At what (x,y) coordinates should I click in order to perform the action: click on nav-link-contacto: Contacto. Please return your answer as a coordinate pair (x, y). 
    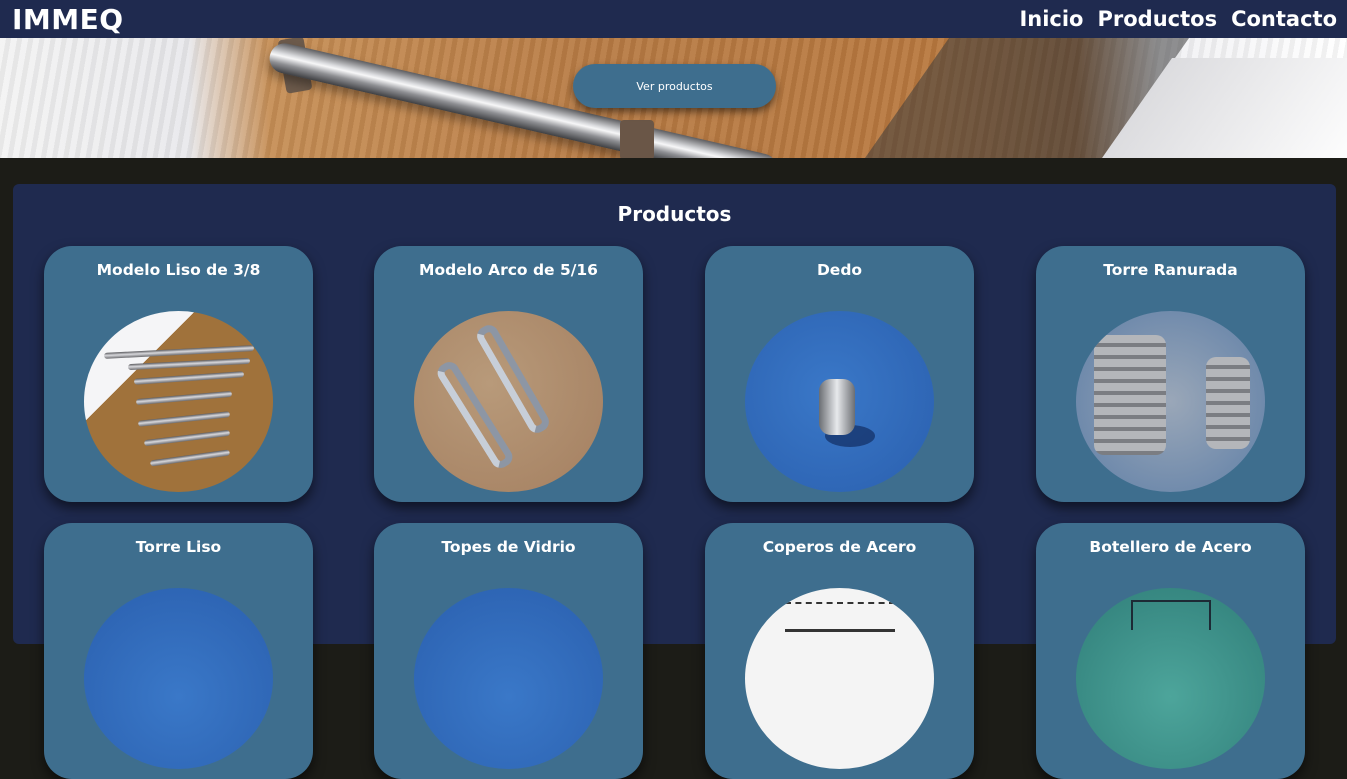
    Looking at the image, I should click on (1284, 19).